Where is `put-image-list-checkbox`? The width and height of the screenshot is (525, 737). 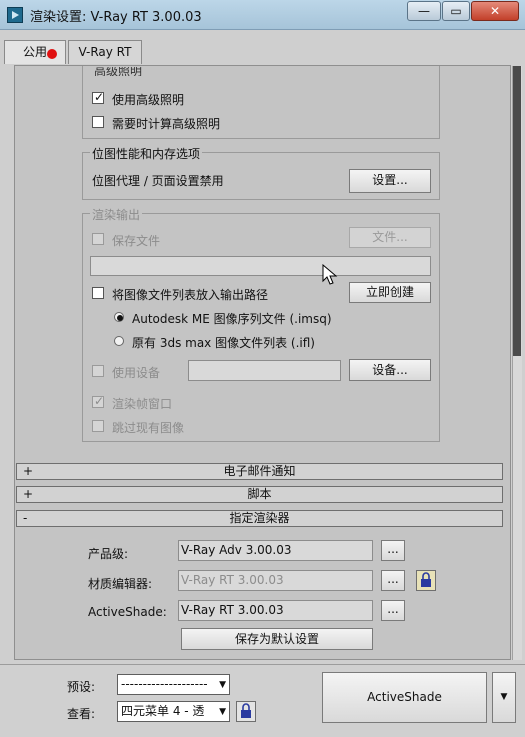 put-image-list-checkbox is located at coordinates (98, 293).